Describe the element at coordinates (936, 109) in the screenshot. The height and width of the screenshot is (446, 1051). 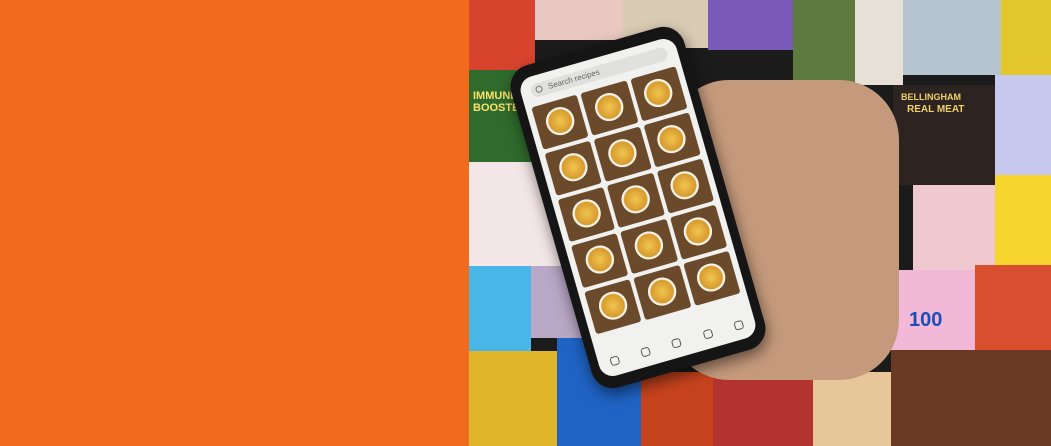
I see `real-meat-text: REAL MEAT` at that location.